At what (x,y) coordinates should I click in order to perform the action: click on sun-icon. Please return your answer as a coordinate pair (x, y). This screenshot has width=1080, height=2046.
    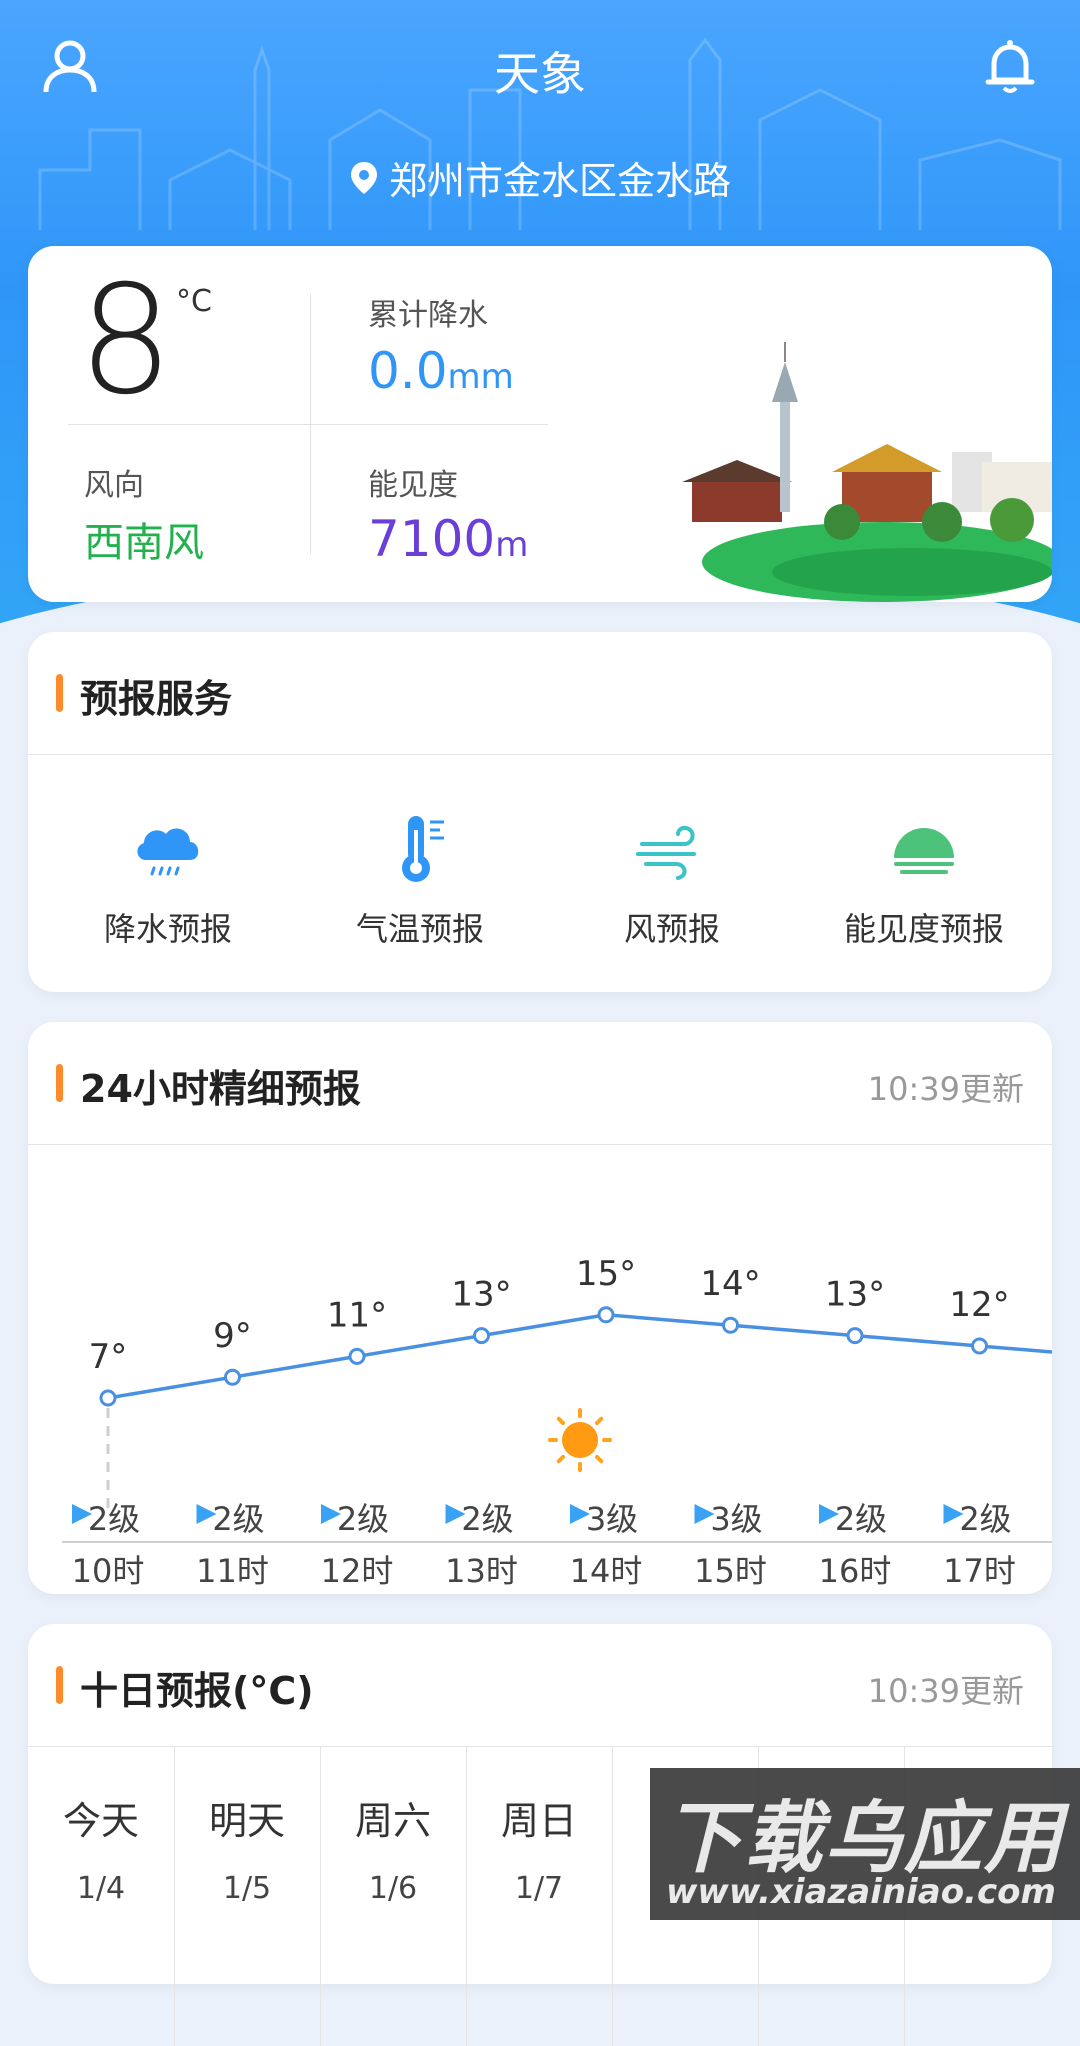
    Looking at the image, I should click on (580, 1440).